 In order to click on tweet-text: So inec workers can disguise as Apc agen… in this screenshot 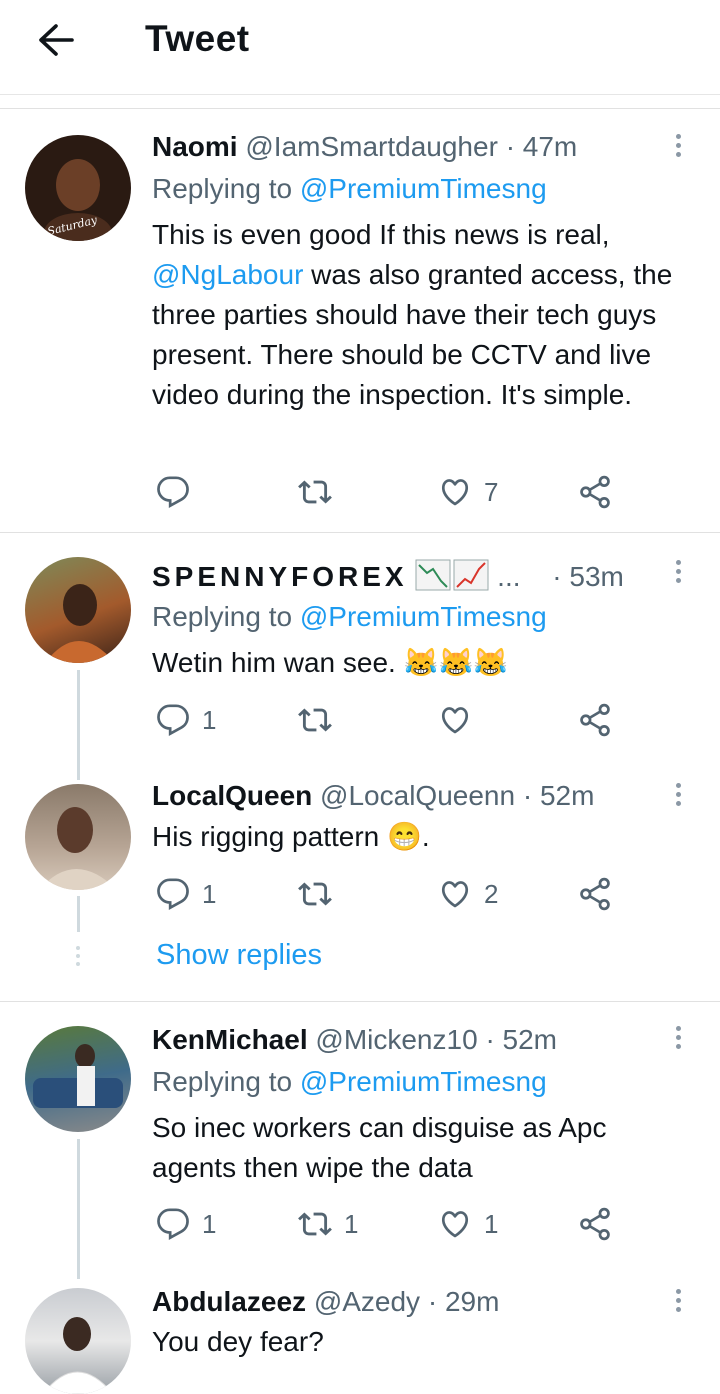, I will do `click(379, 1147)`.